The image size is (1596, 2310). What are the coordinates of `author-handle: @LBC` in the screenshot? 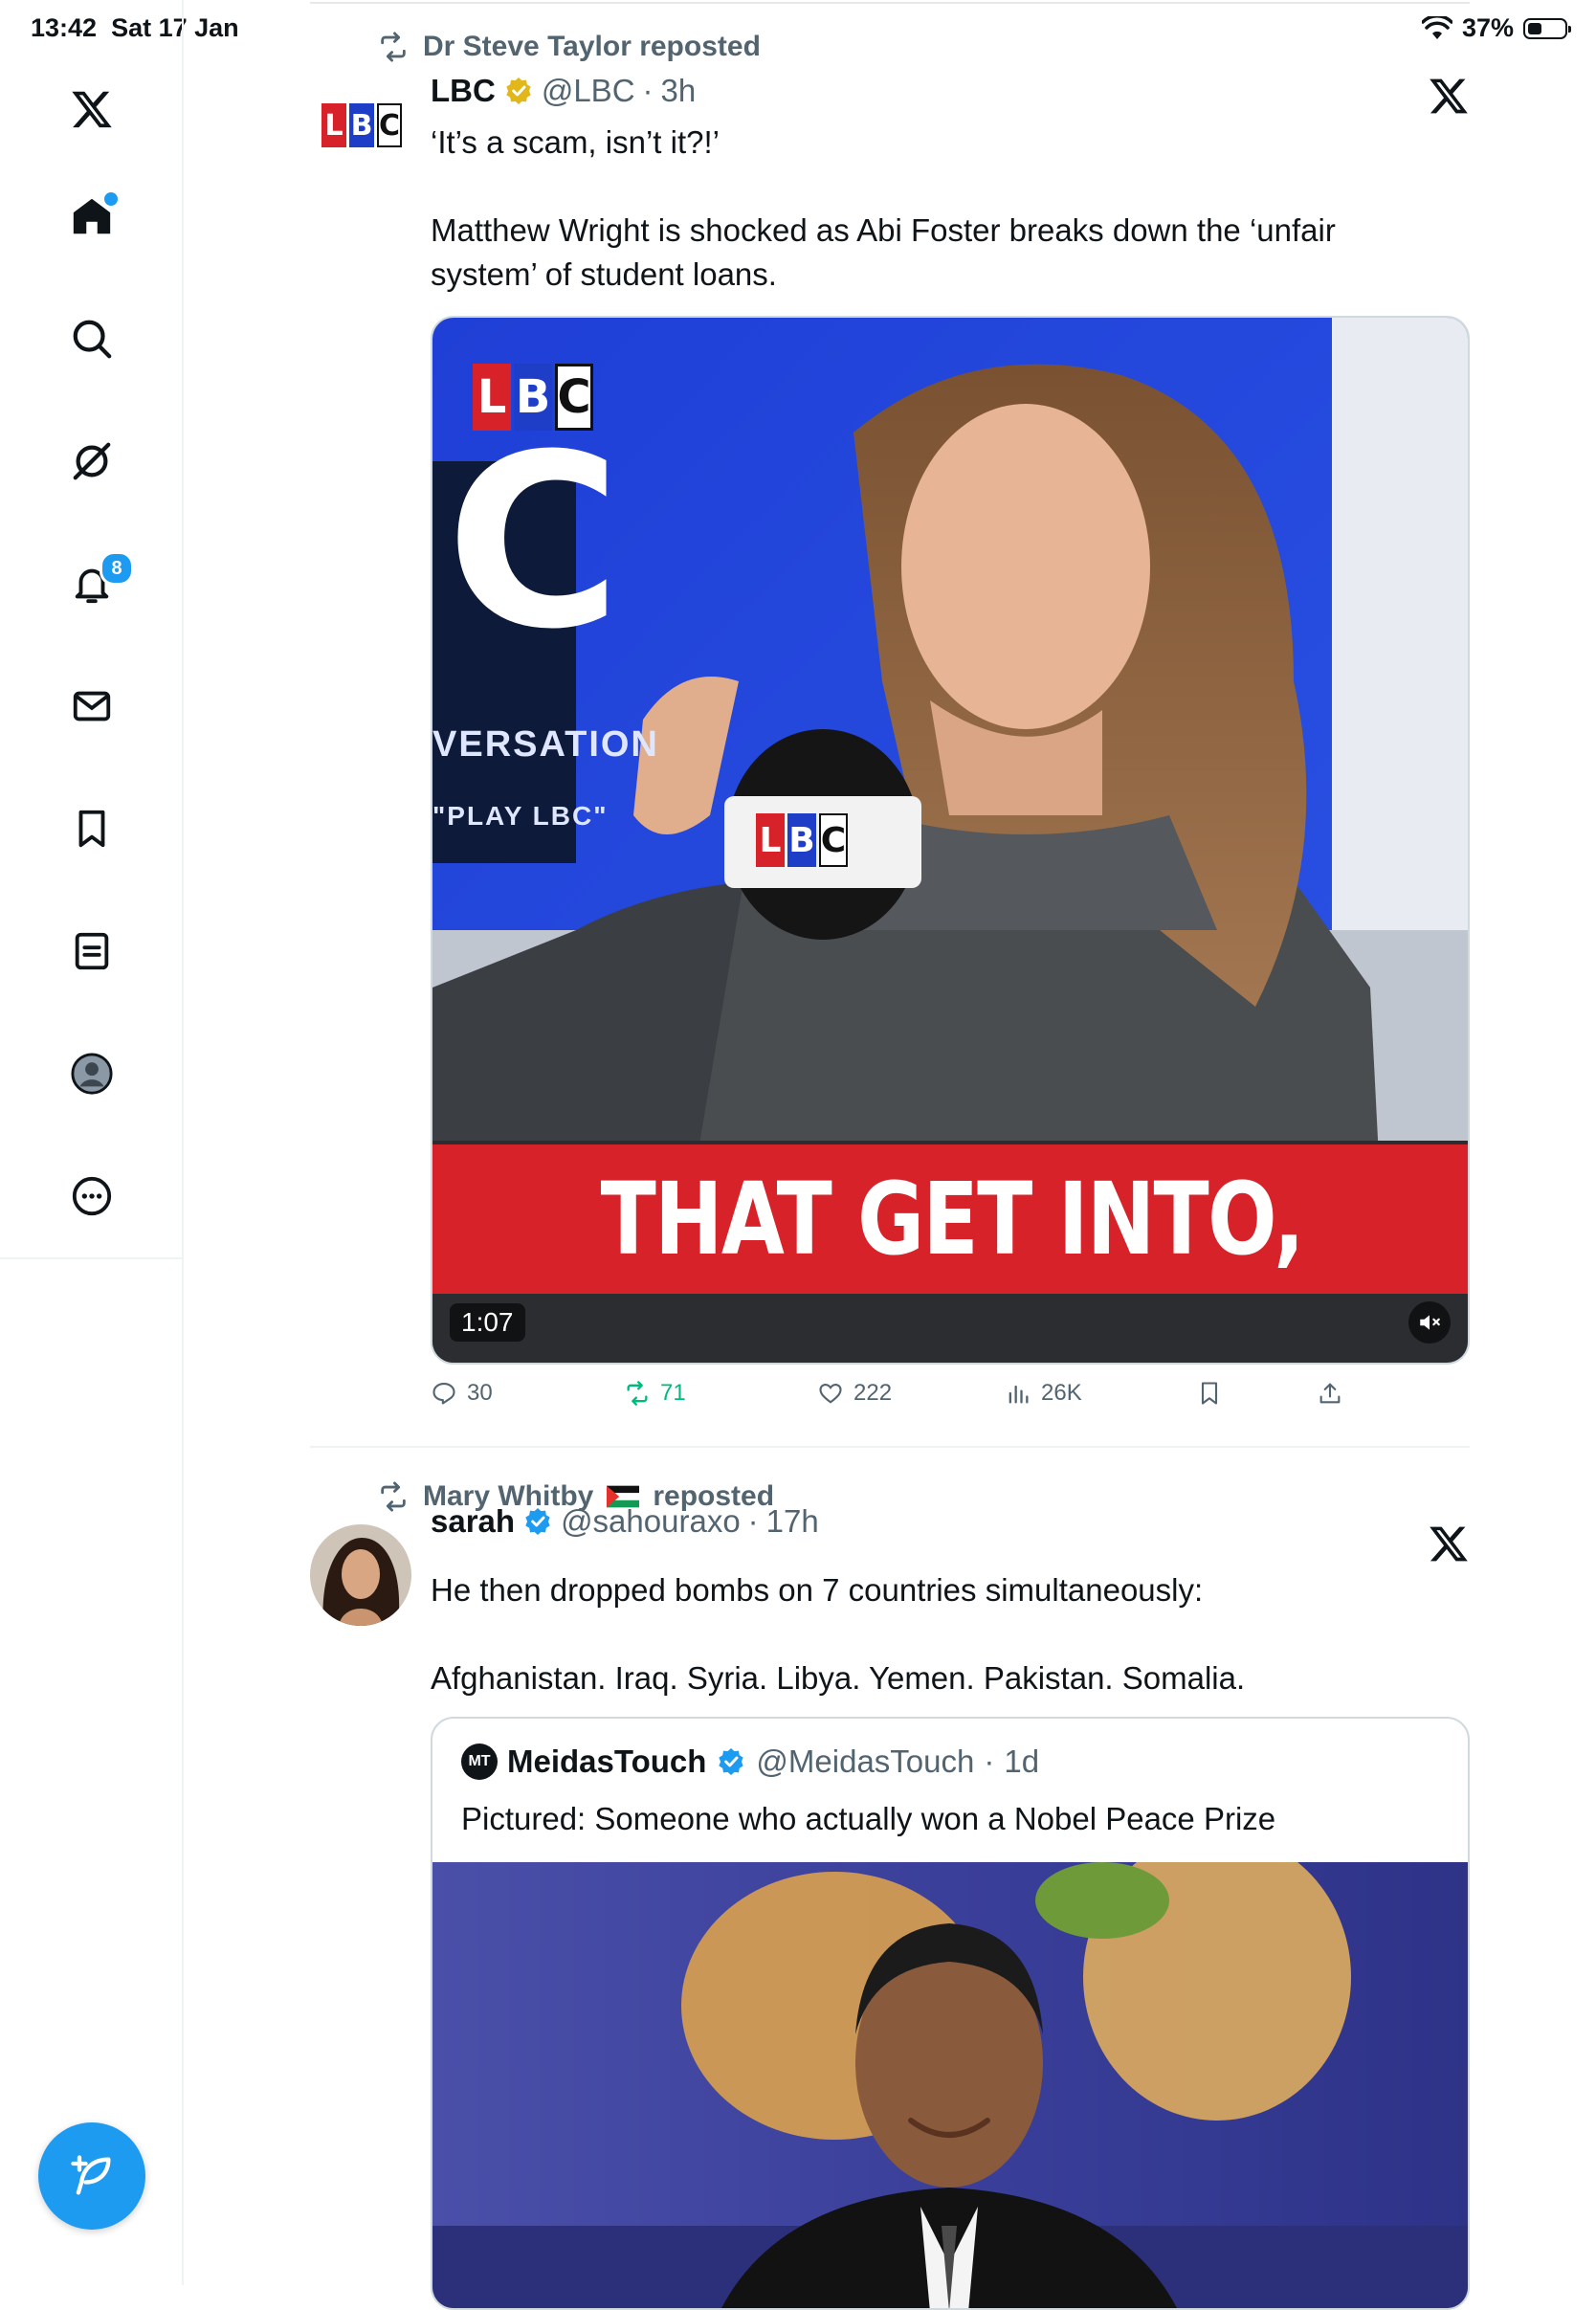 It's located at (589, 91).